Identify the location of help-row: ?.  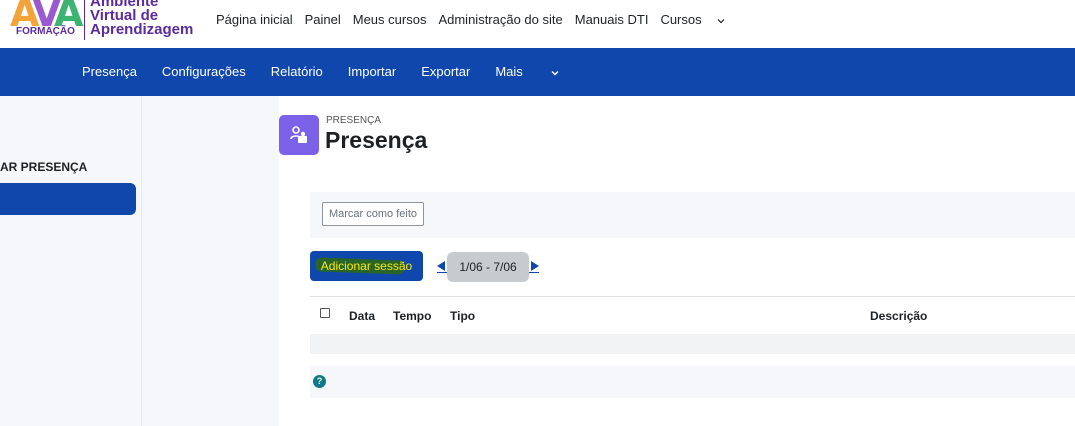
(692, 382).